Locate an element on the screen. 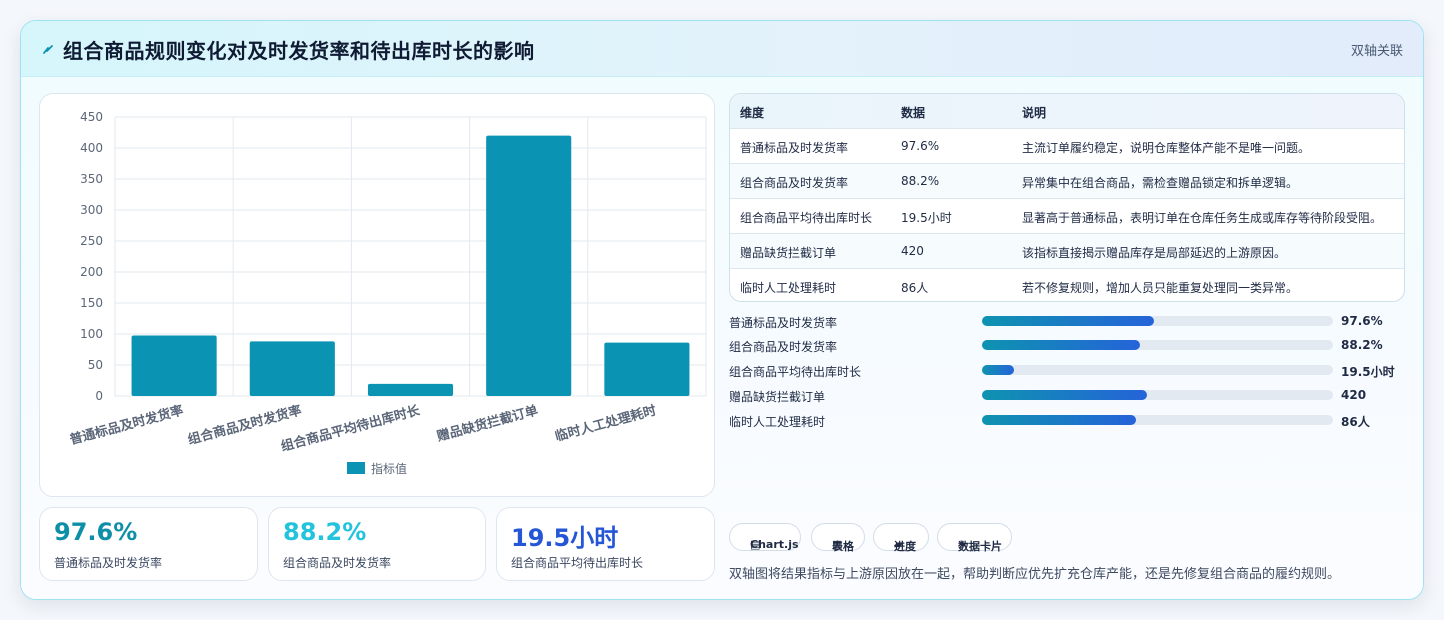  table-cell: 该指标直接揭示赠品库存是局部延迟的上游原因。 is located at coordinates (1154, 253).